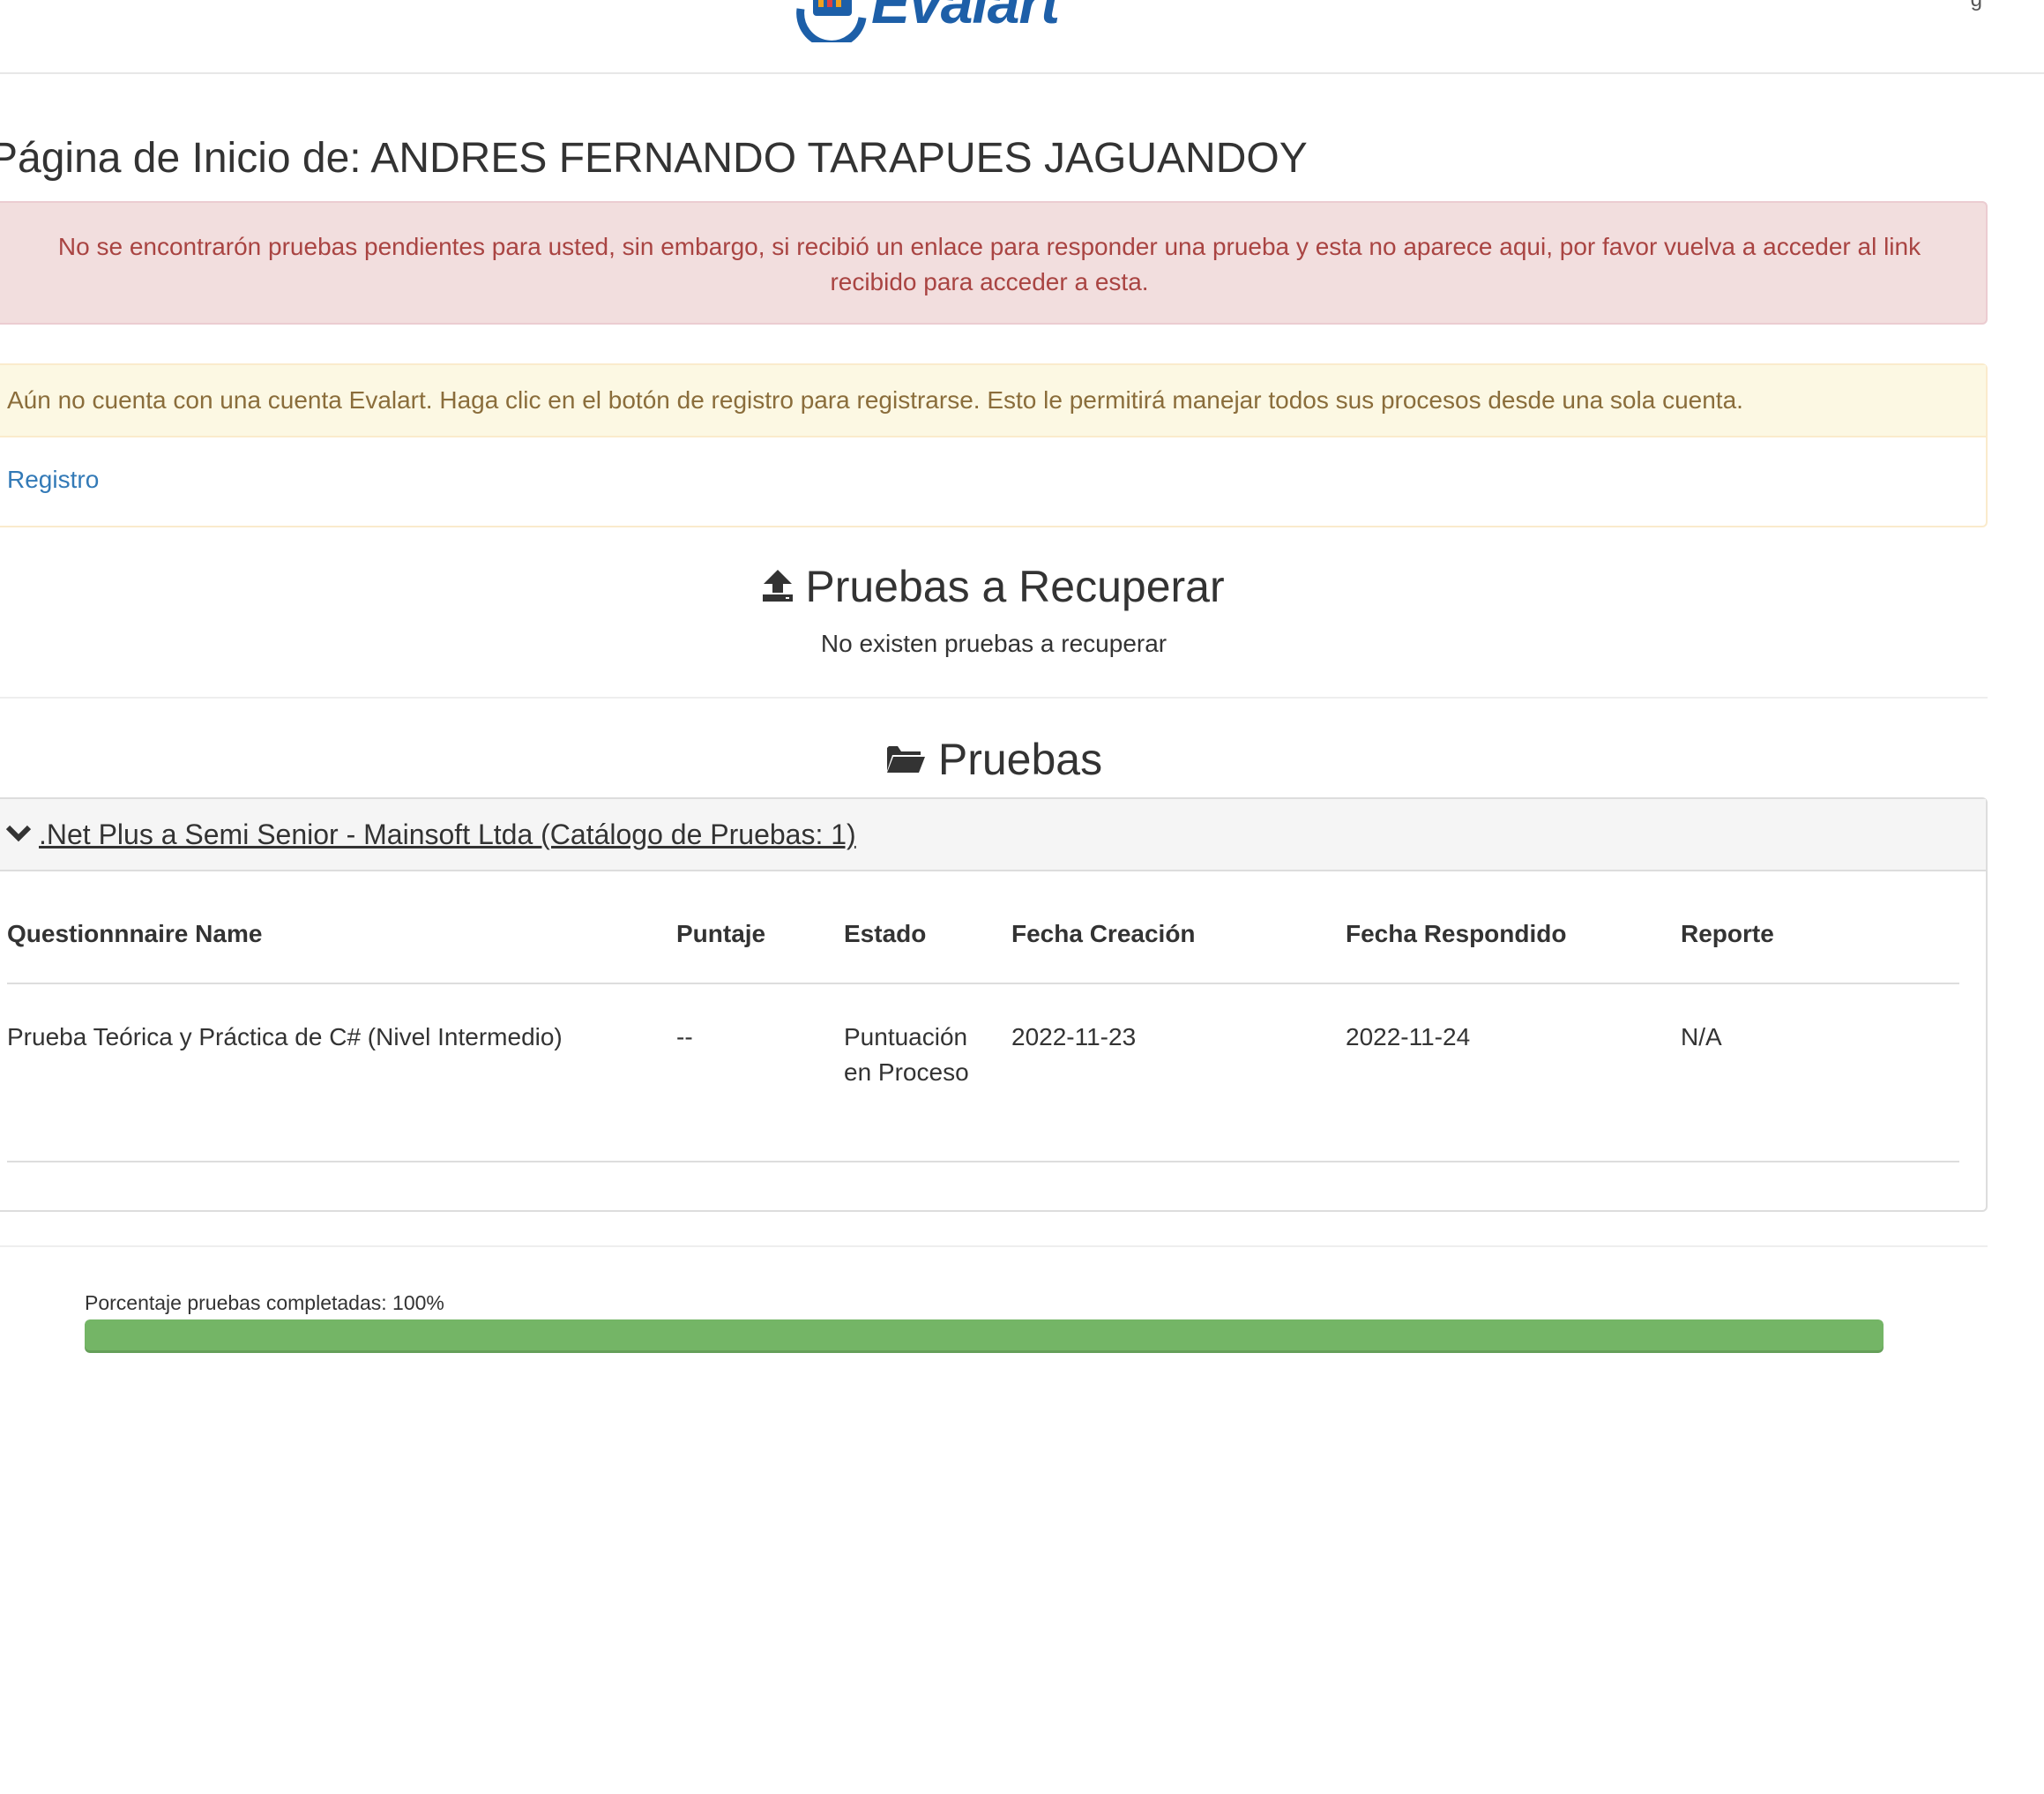 The image size is (2044, 1794). What do you see at coordinates (831, 21) in the screenshot?
I see `logo-mark-icon` at bounding box center [831, 21].